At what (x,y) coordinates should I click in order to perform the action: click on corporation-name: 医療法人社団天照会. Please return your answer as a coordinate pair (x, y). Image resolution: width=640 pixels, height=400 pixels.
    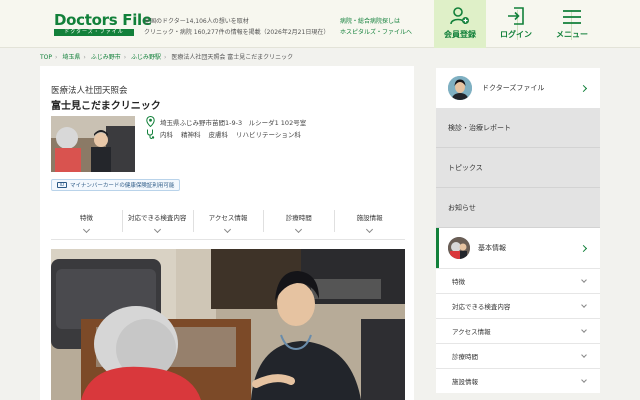
    Looking at the image, I should click on (89, 91).